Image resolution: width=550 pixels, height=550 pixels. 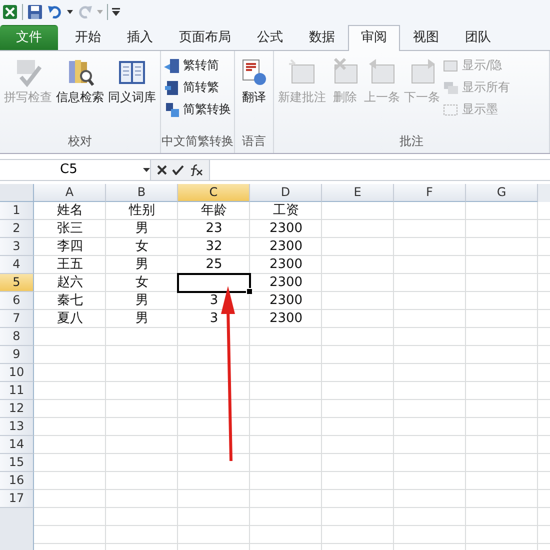 I want to click on row-header: 13, so click(x=17, y=427).